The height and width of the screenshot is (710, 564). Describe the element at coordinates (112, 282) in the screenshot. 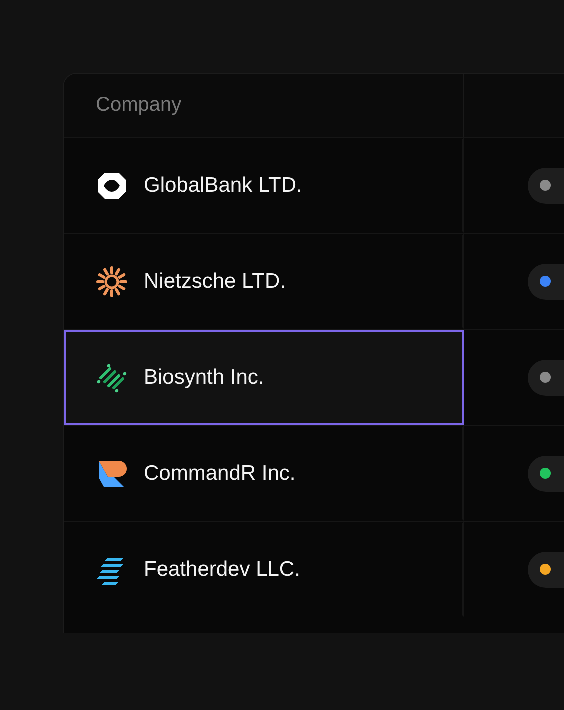

I see `sunburst-logo-icon` at that location.